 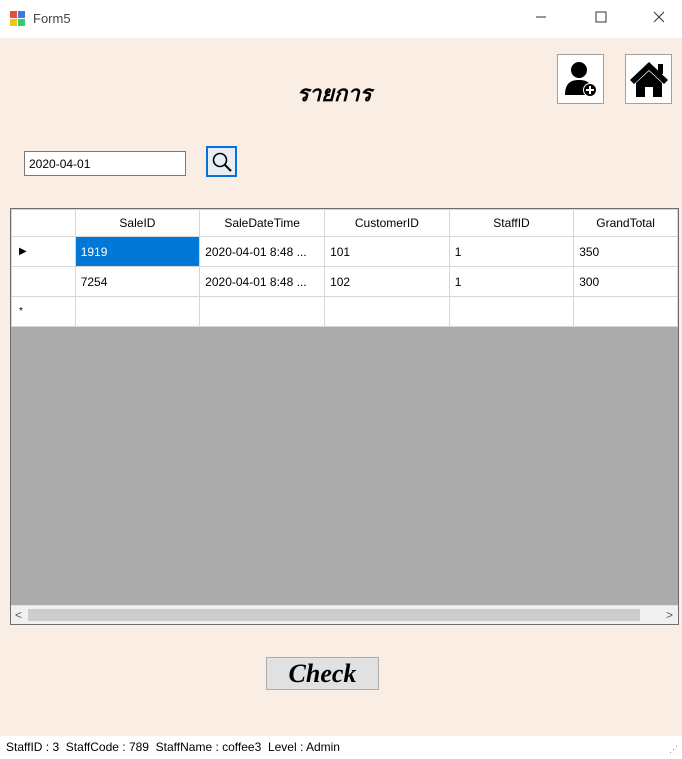 I want to click on close-button, so click(x=659, y=17).